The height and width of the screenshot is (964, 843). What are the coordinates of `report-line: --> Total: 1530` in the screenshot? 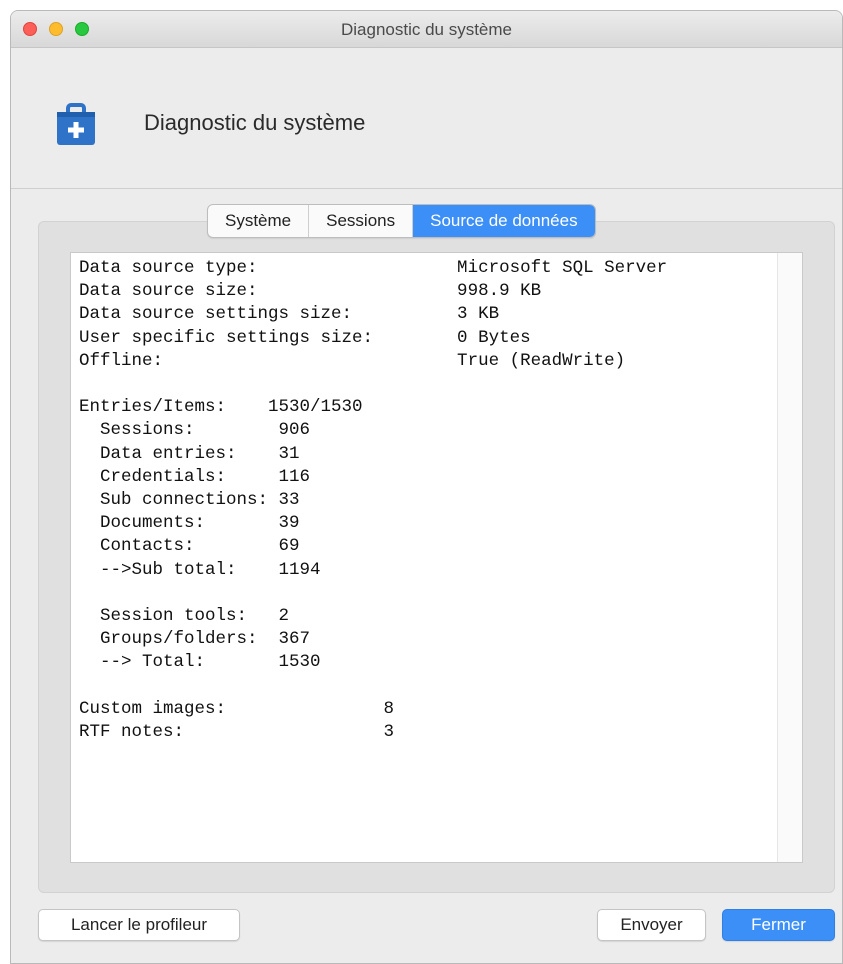 It's located at (200, 662).